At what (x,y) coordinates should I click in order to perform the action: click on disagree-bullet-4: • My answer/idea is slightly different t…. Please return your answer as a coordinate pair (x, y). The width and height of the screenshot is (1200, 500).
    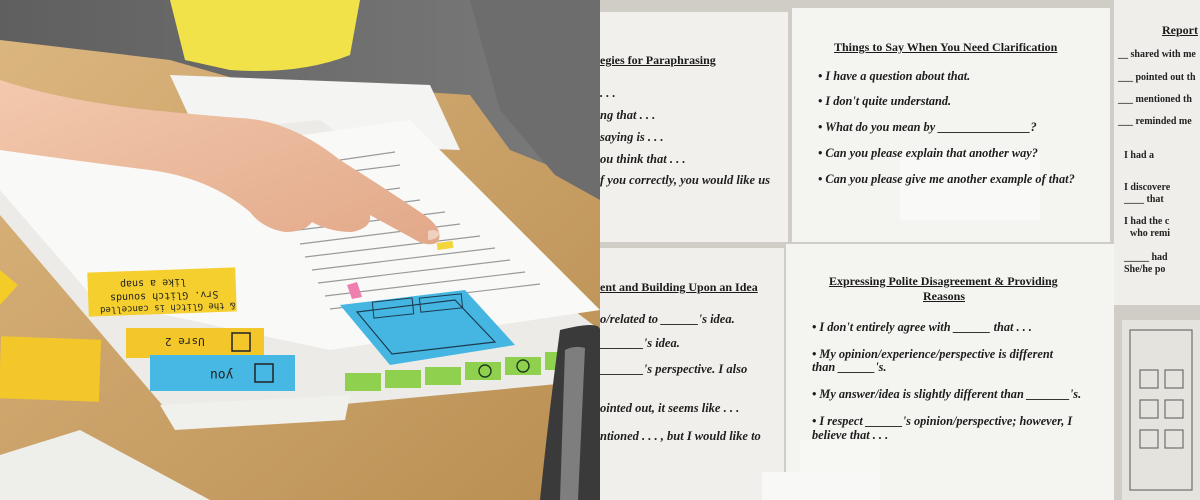
    Looking at the image, I should click on (947, 394).